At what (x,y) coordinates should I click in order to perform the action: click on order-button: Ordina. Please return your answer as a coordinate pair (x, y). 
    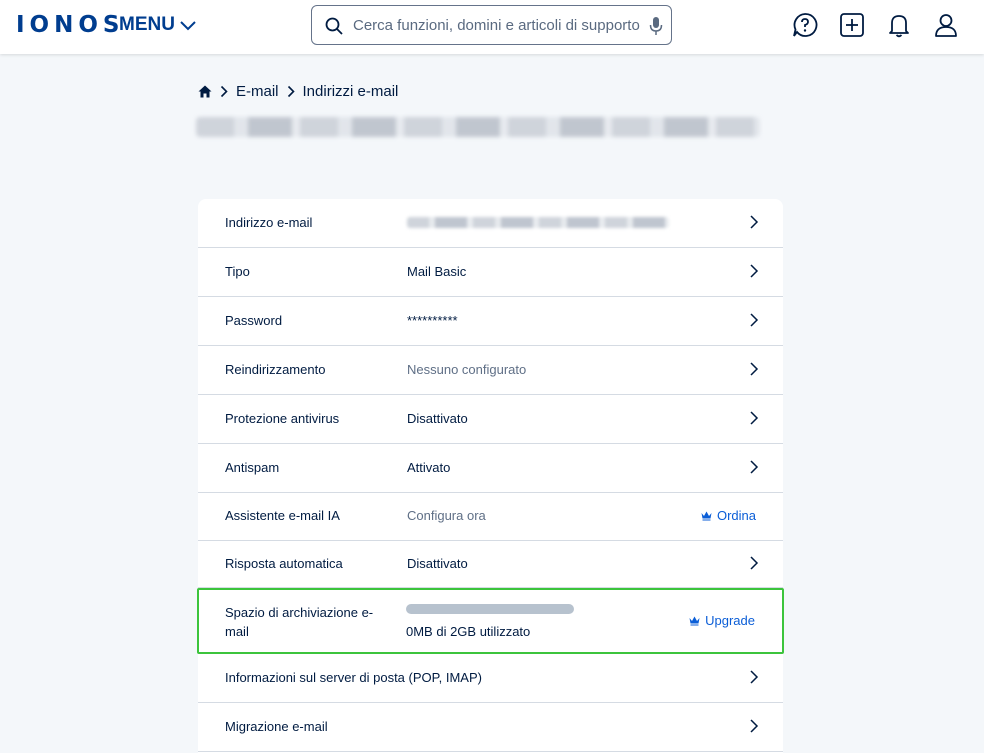
    Looking at the image, I should click on (728, 515).